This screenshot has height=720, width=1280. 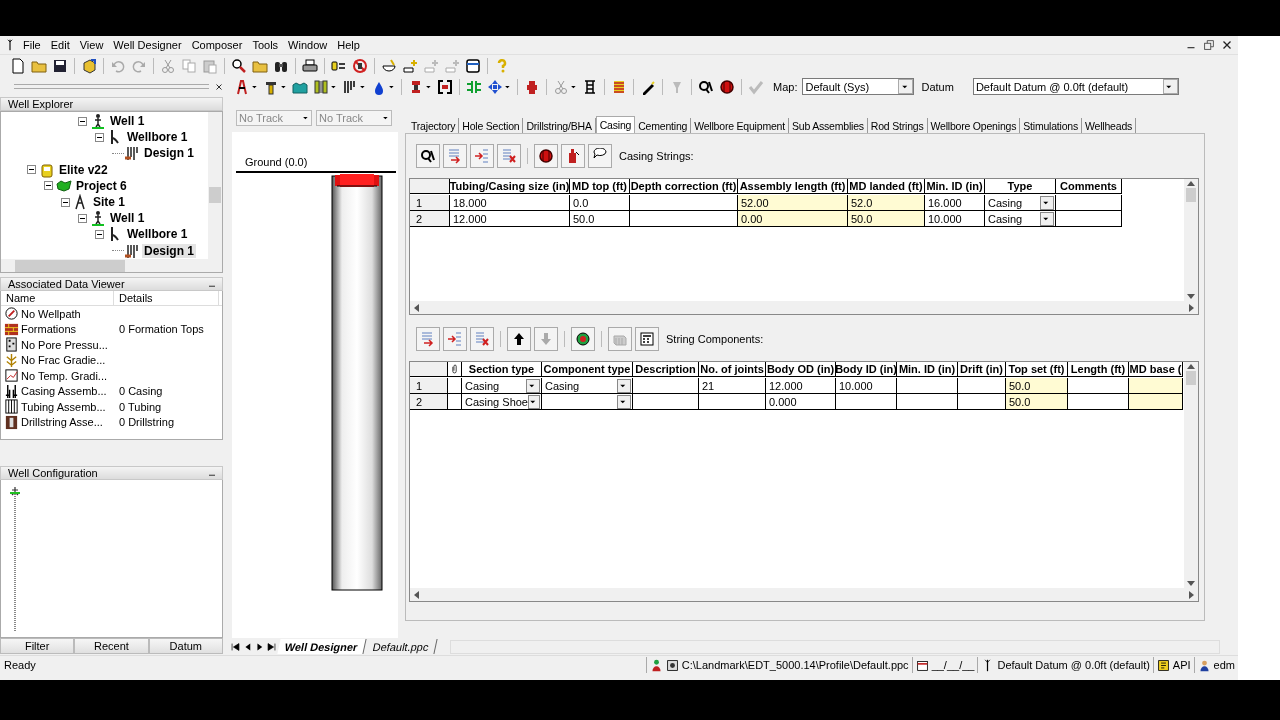 I want to click on derrick-icon, so click(x=242, y=86).